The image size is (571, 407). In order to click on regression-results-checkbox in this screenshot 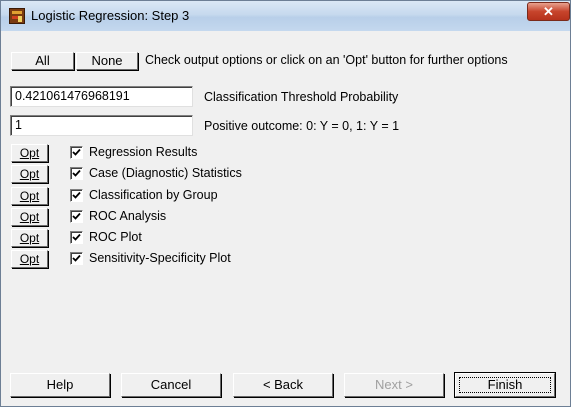, I will do `click(76, 152)`.